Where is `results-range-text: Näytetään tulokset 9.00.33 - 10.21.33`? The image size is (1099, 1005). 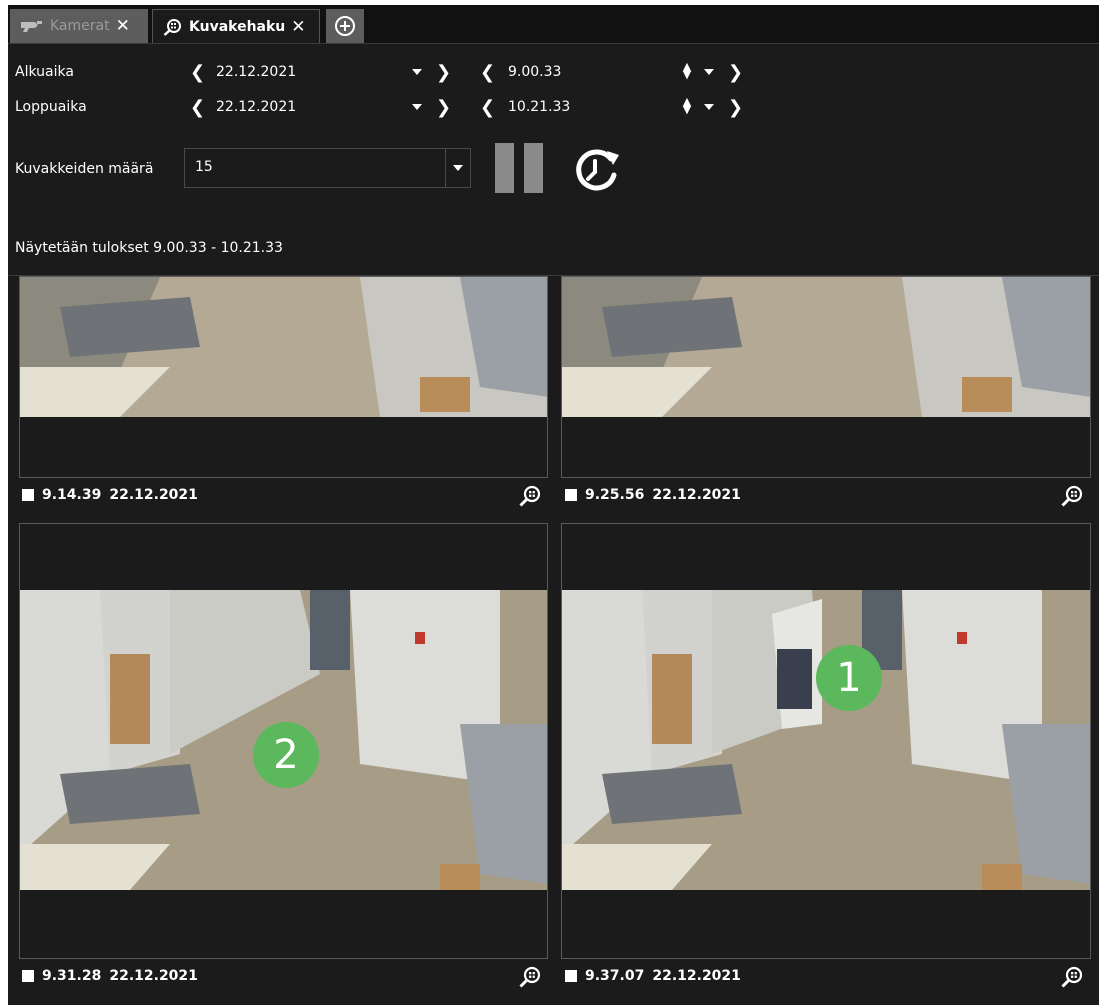 results-range-text: Näytetään tulokset 9.00.33 - 10.21.33 is located at coordinates (149, 248).